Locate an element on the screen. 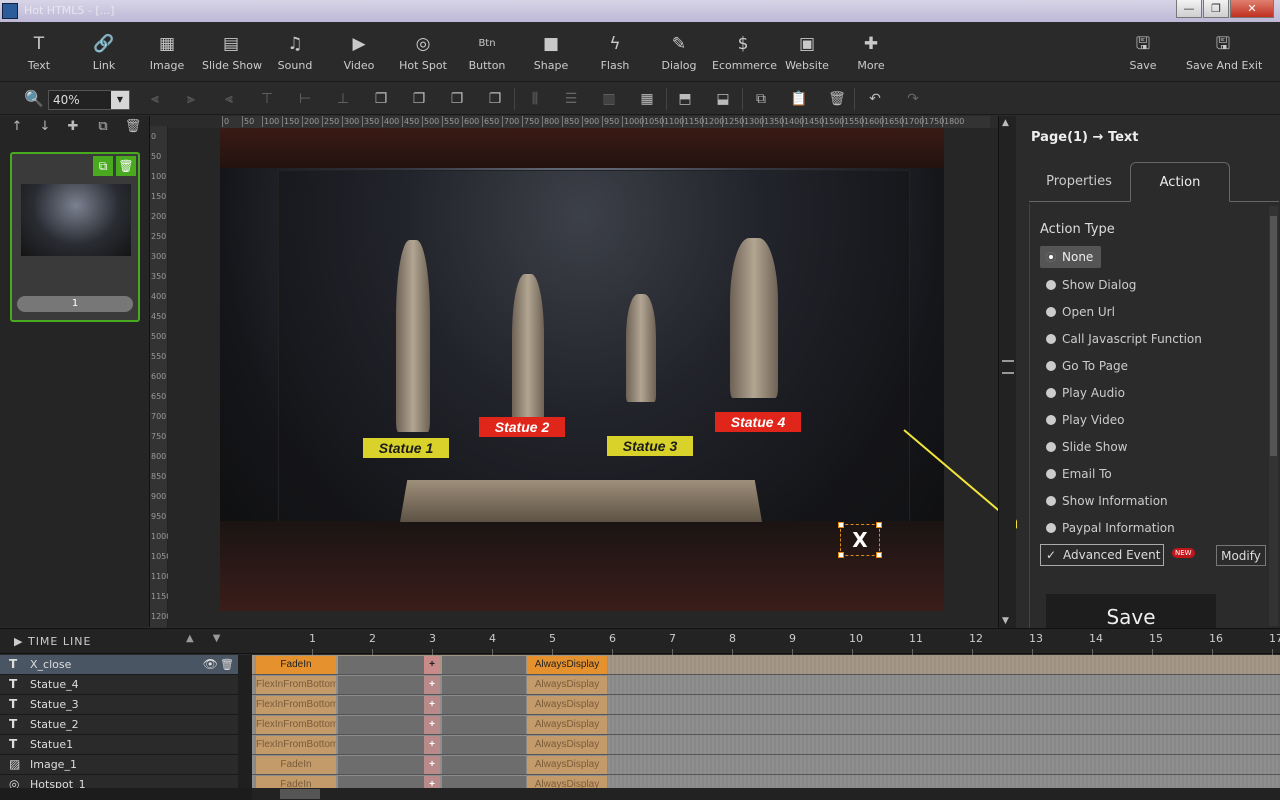 This screenshot has height=800, width=1280. toolbar-sound-button: ♫ Sound is located at coordinates (295, 52).